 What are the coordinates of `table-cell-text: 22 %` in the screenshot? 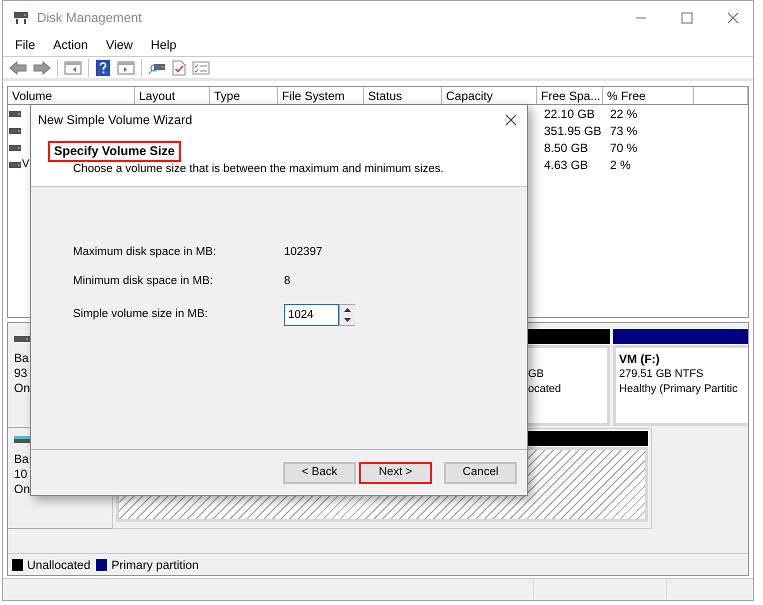 It's located at (623, 114).